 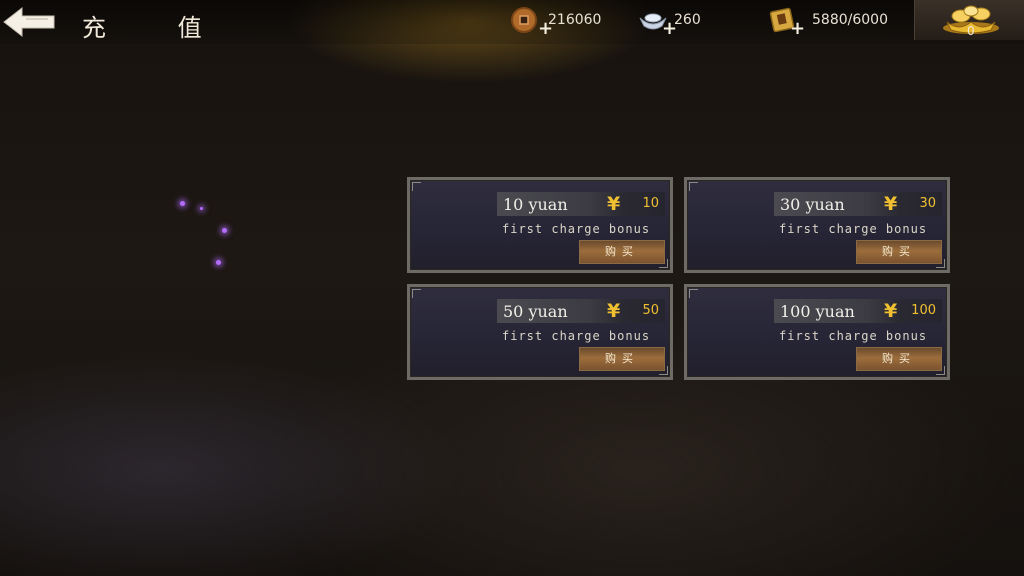 I want to click on price-strip: 30 yuan ¥ 30, so click(x=858, y=204).